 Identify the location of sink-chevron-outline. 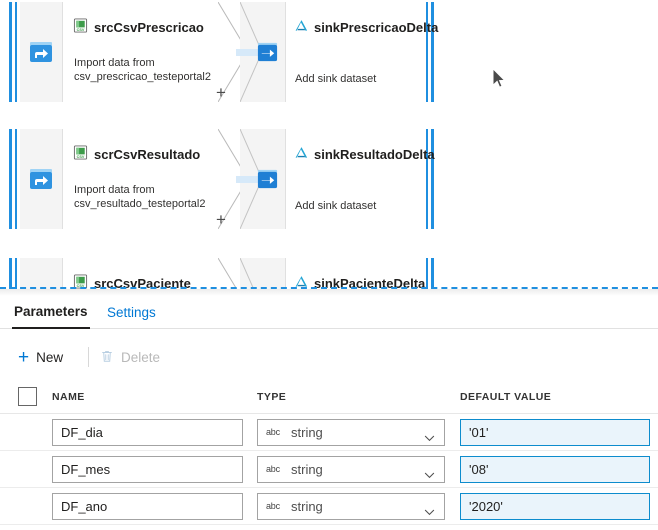
(257, 273).